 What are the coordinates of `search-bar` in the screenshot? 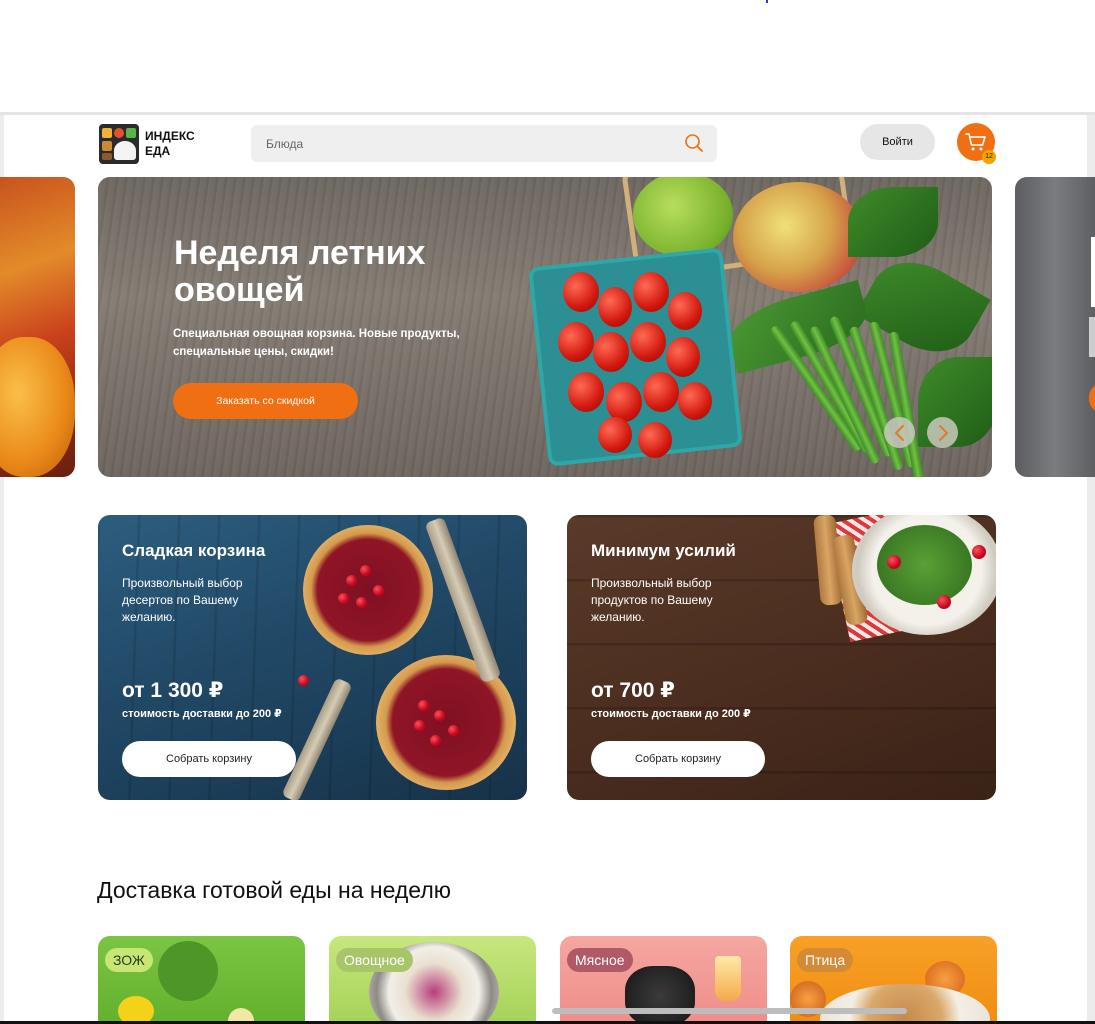 It's located at (484, 143).